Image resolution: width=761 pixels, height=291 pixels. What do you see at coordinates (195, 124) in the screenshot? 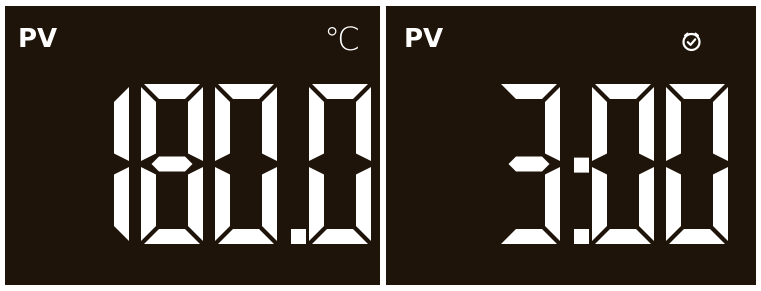
I see `digit-8-segment-b` at bounding box center [195, 124].